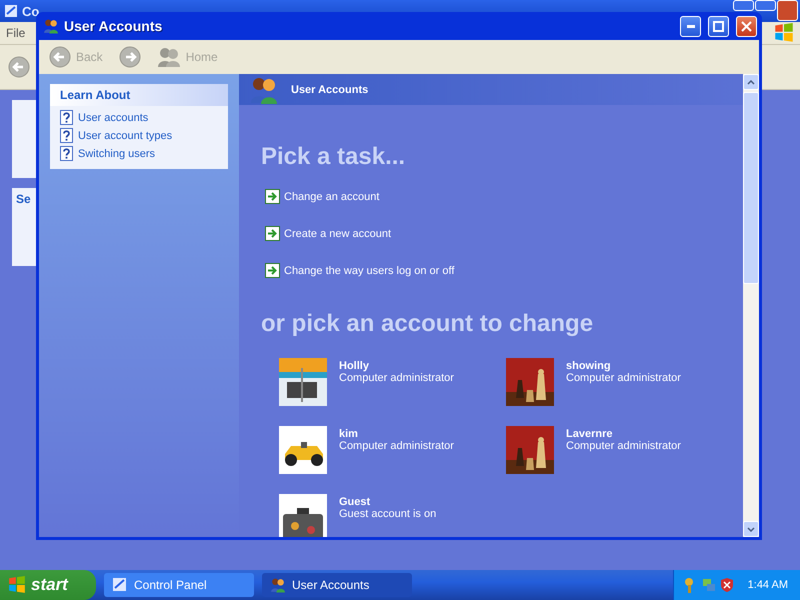 Image resolution: width=800 pixels, height=600 pixels. I want to click on account-type: Guest account is on, so click(387, 514).